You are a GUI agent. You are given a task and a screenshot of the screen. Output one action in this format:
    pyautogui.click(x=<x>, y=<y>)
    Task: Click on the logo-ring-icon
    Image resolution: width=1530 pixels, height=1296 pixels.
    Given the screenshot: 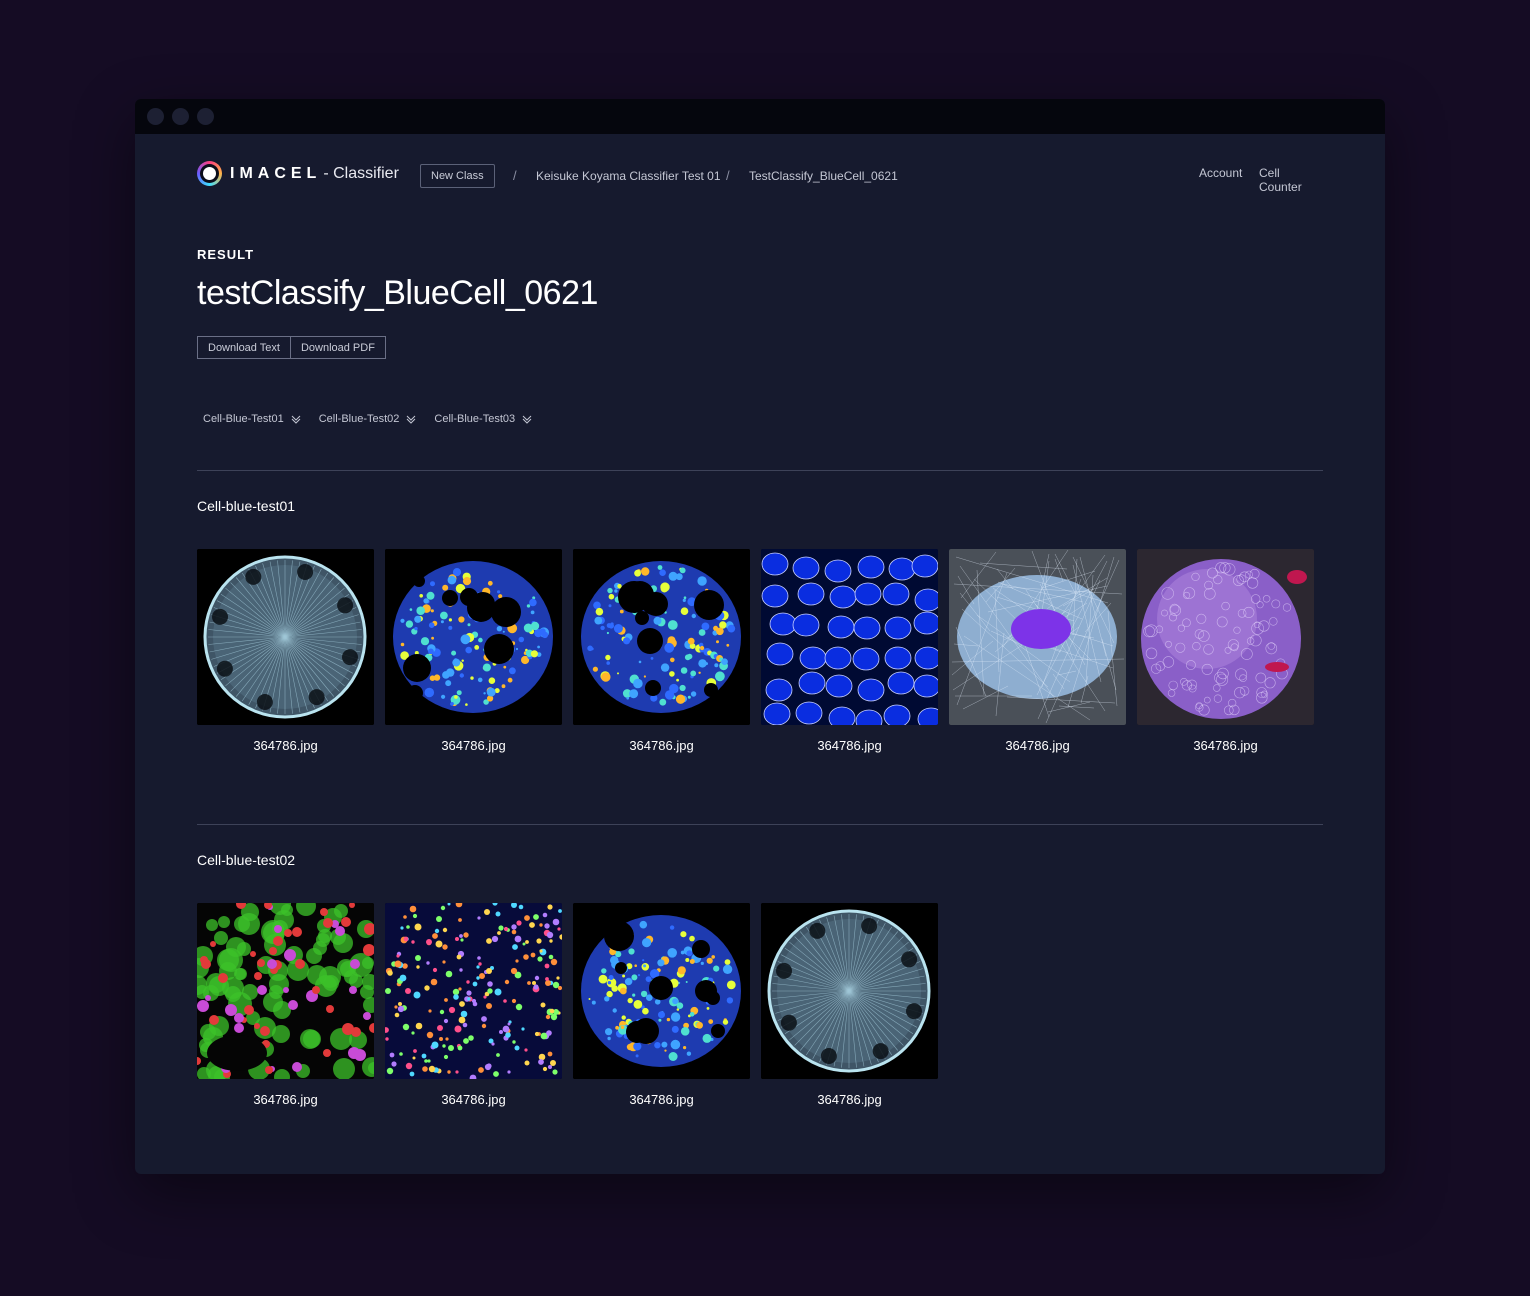 What is the action you would take?
    pyautogui.click(x=209, y=173)
    